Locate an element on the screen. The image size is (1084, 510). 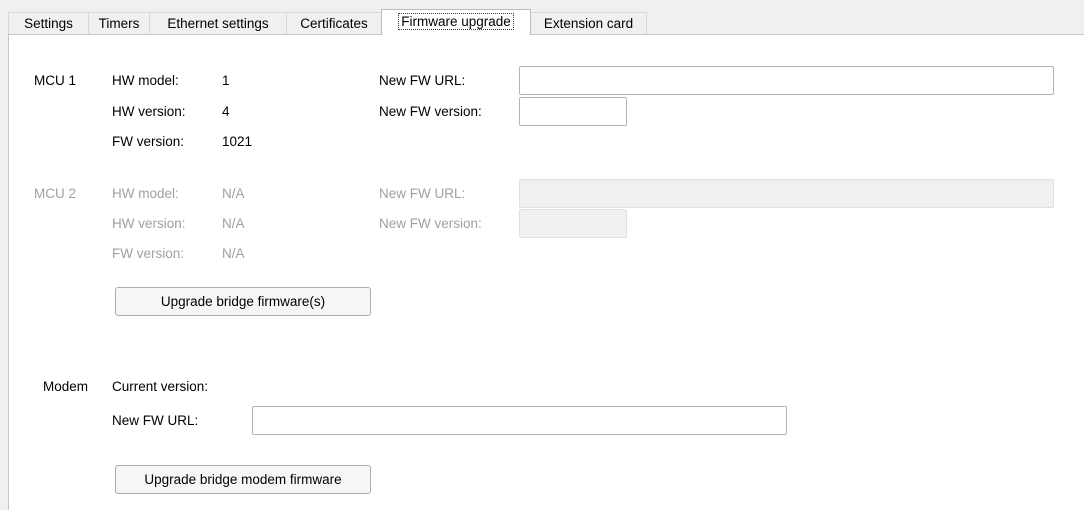
mcu1-new-fw-version-input is located at coordinates (573, 111).